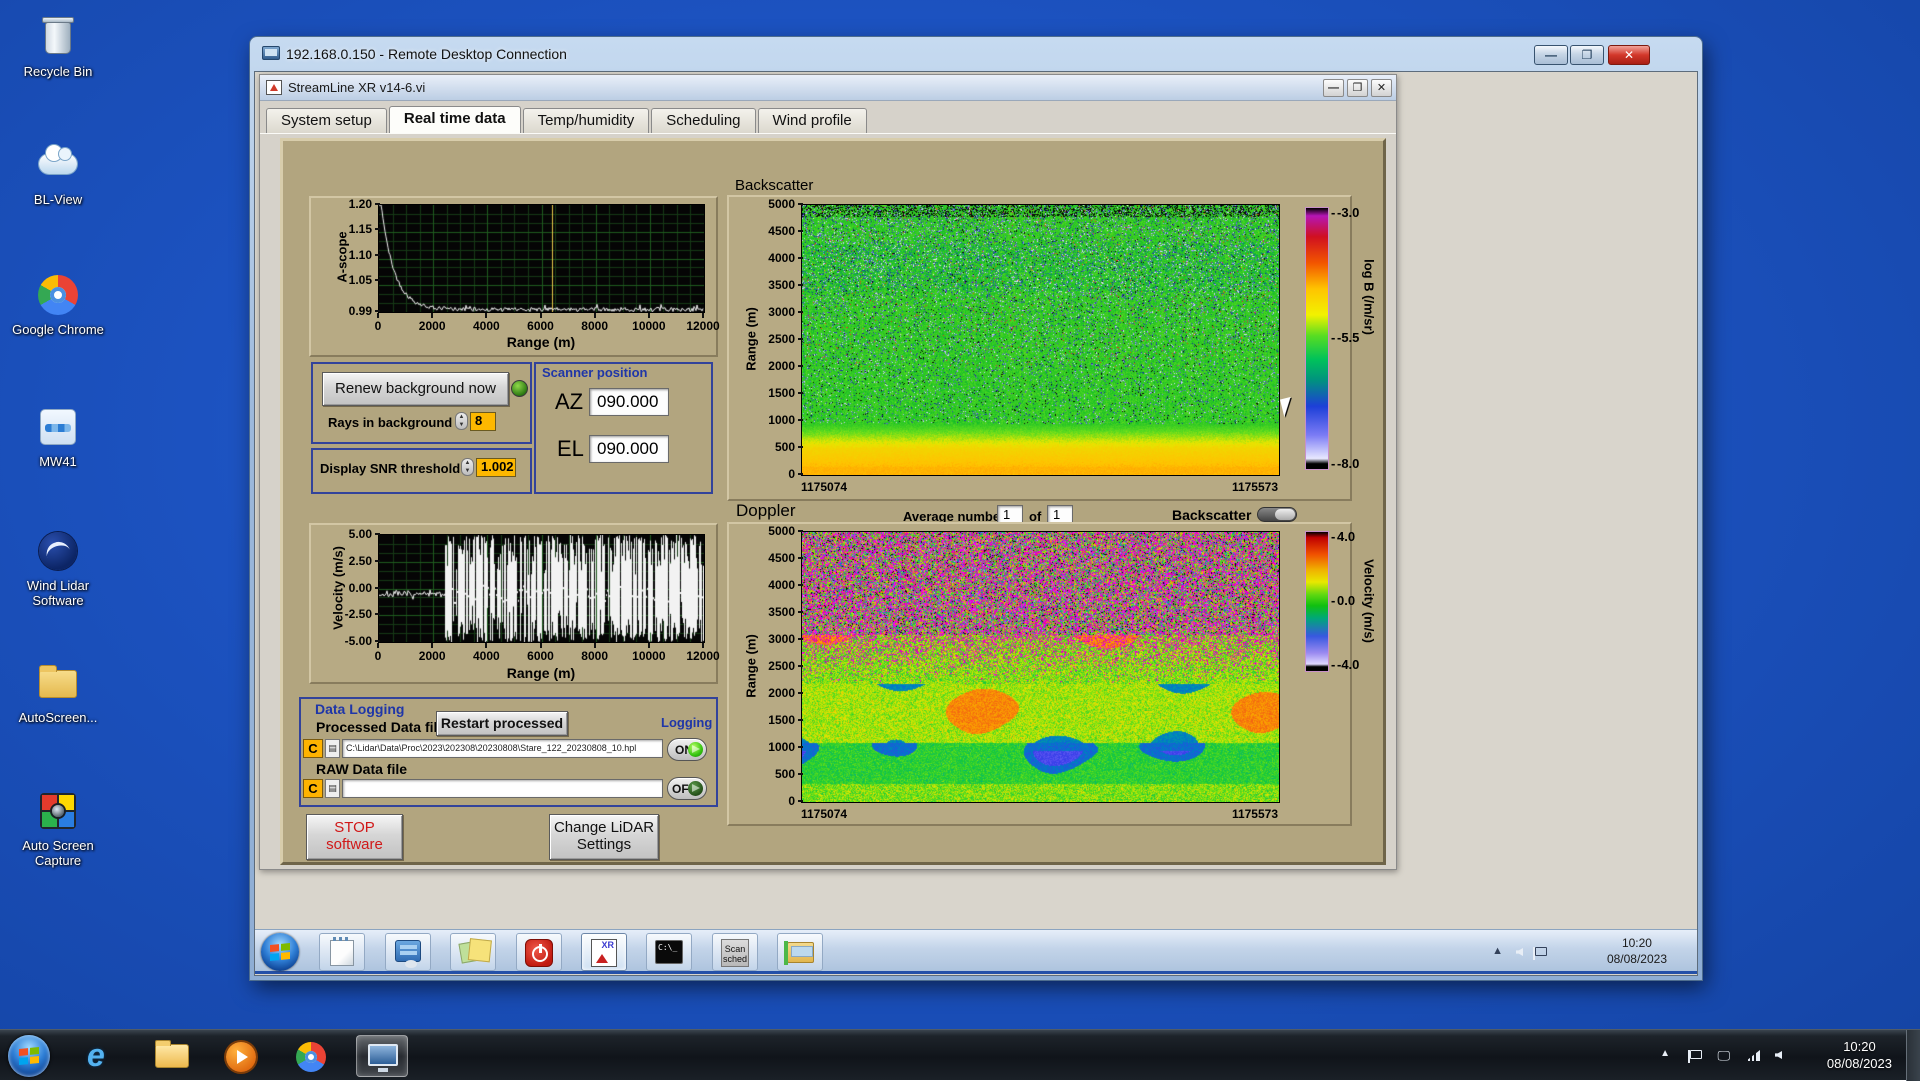 This screenshot has height=1081, width=1920. I want to click on snr-spinner: ▲ ▼, so click(467, 467).